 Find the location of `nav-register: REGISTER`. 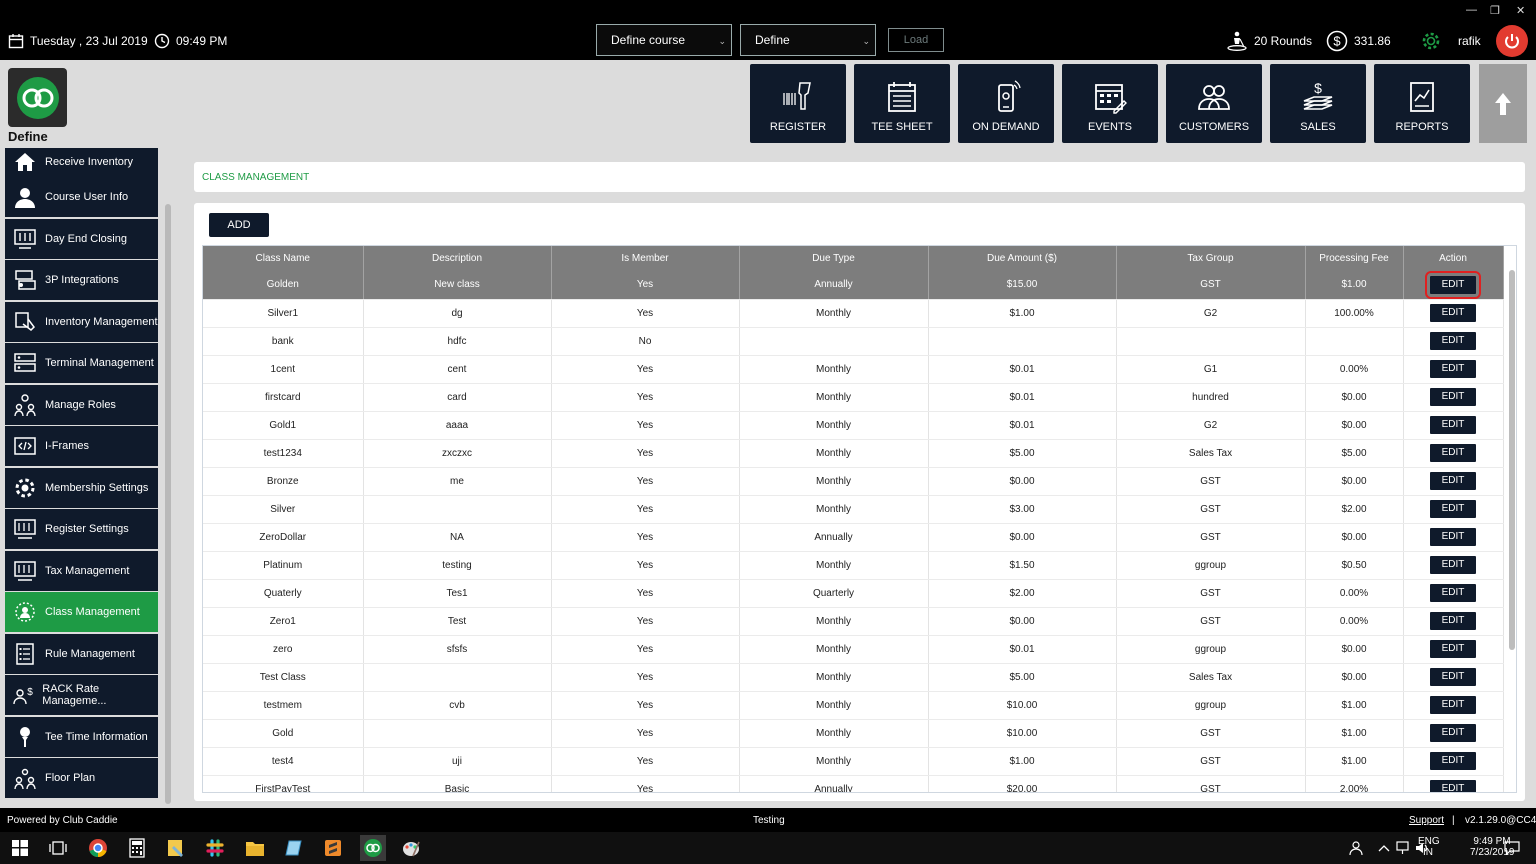

nav-register: REGISTER is located at coordinates (798, 103).